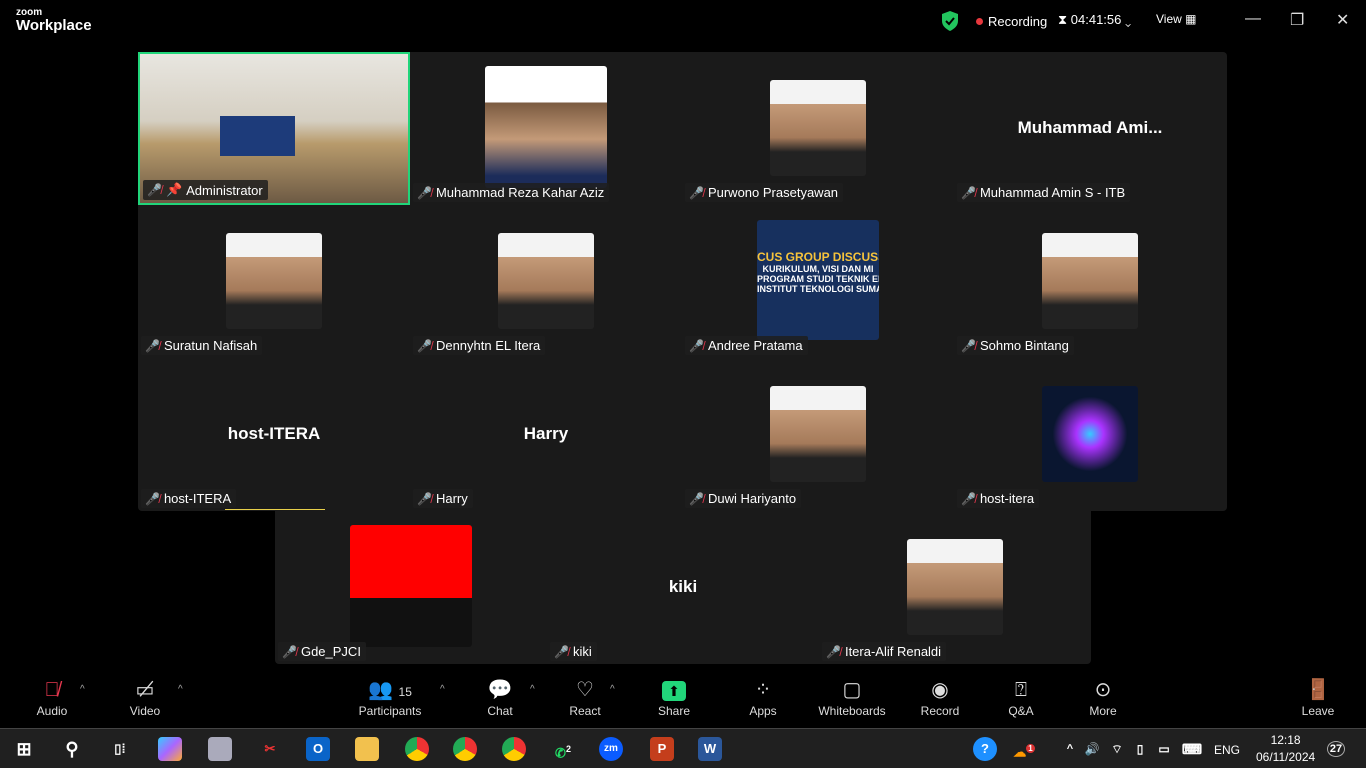 This screenshot has height=768, width=1366. Describe the element at coordinates (170, 749) in the screenshot. I see `copilot-icon` at that location.